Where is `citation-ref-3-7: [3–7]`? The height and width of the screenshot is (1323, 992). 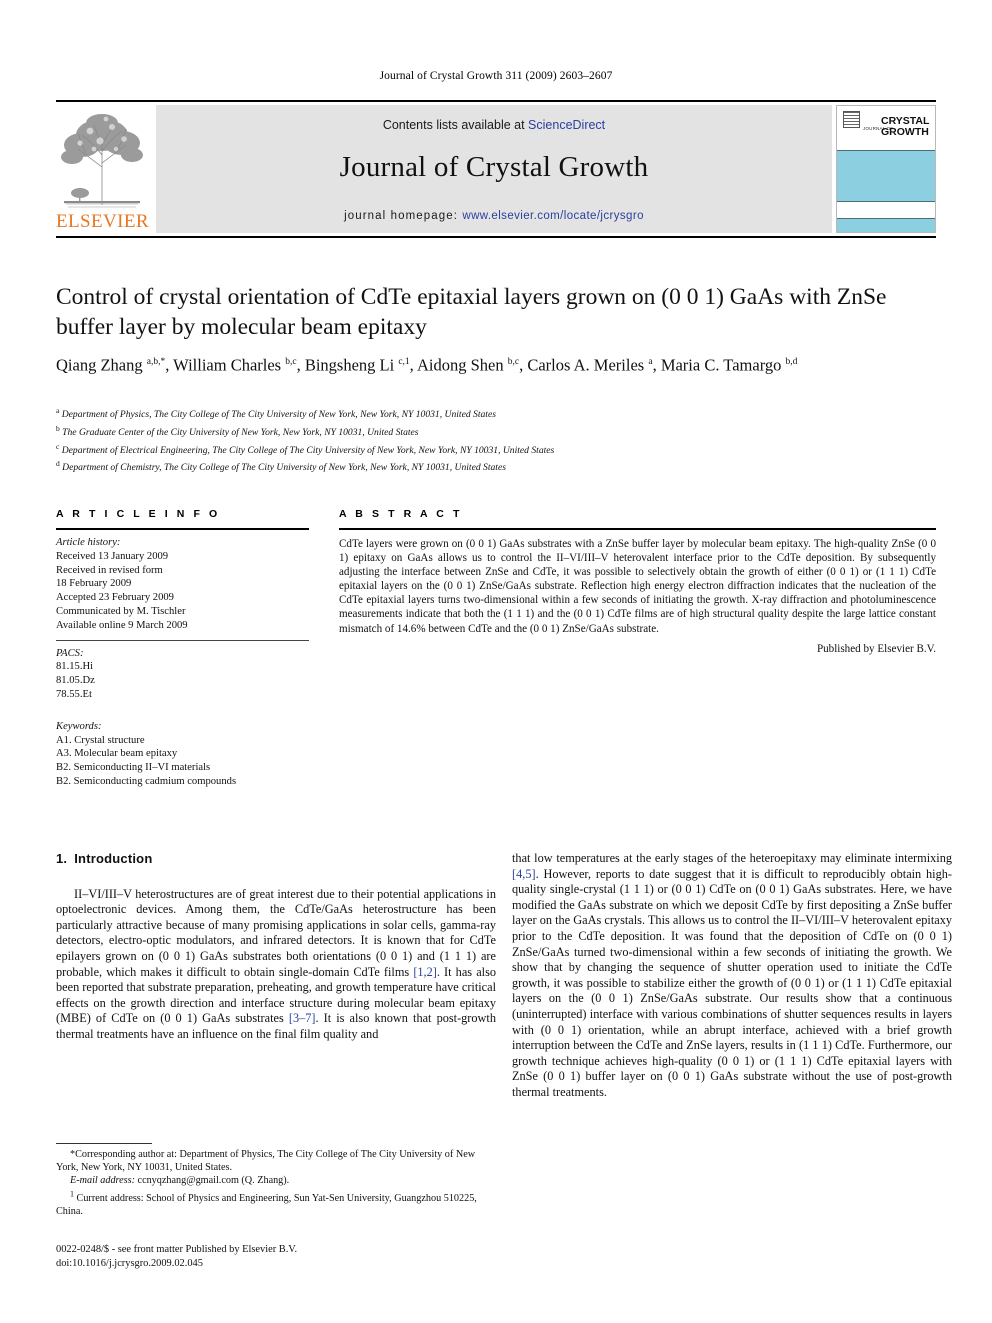 citation-ref-3-7: [3–7] is located at coordinates (302, 1018).